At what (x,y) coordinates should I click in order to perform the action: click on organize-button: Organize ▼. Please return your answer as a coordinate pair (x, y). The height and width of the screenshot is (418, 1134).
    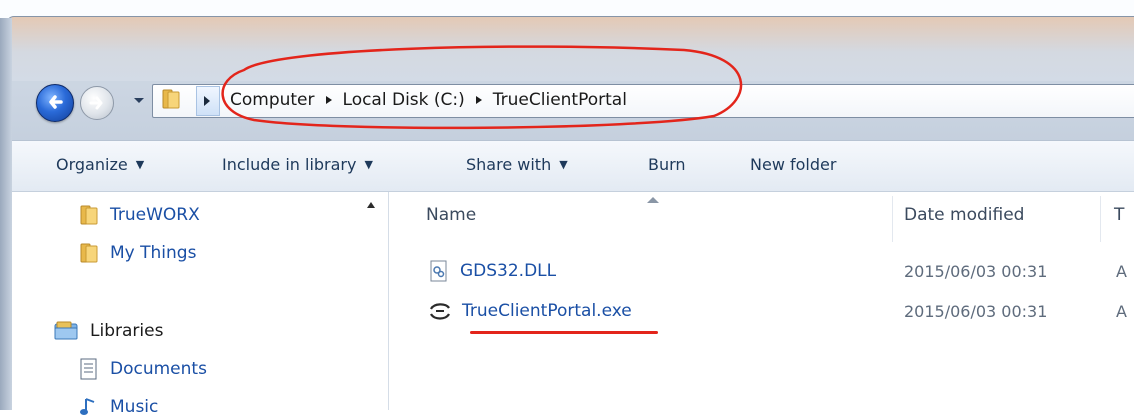
    Looking at the image, I should click on (100, 164).